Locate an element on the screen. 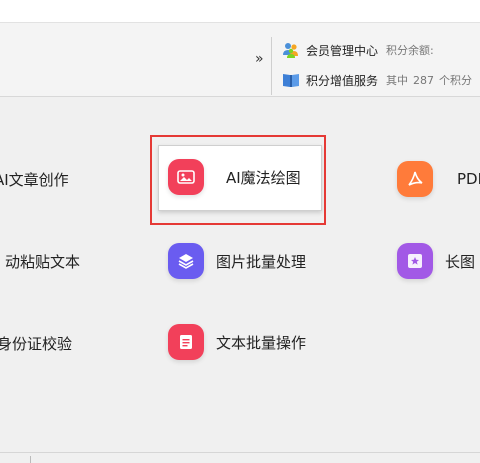 The width and height of the screenshot is (480, 463). points-detail-prefix: 其中 is located at coordinates (397, 80).